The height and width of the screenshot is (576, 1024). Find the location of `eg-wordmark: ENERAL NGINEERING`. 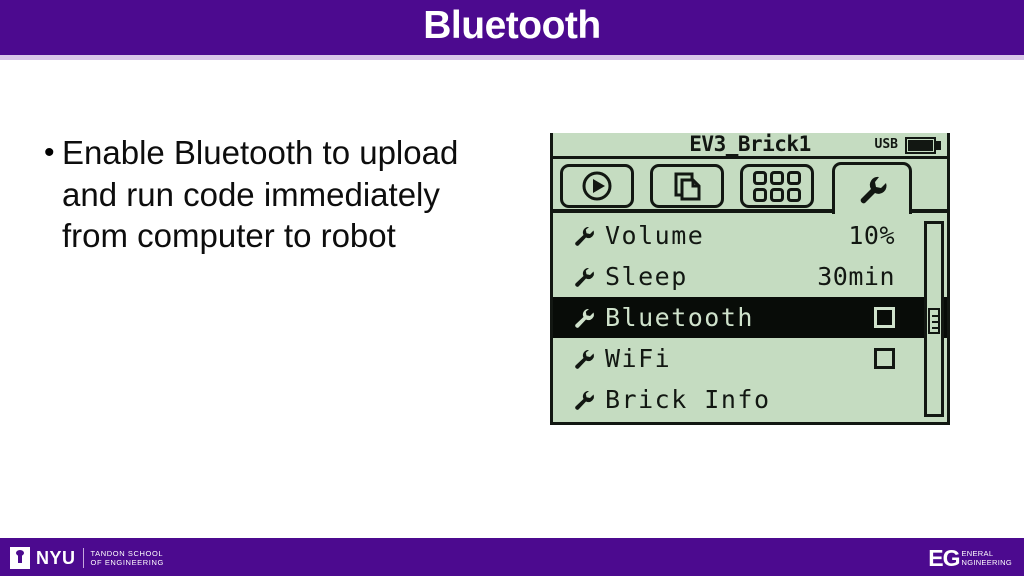

eg-wordmark: ENERAL NGINEERING is located at coordinates (986, 558).